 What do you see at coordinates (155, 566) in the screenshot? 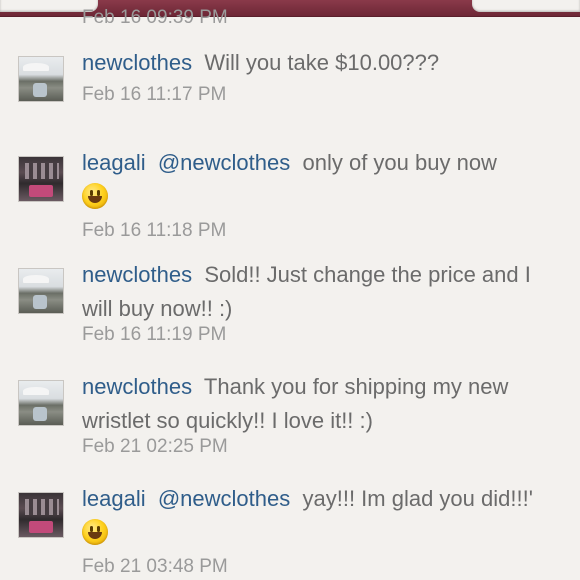
I see `comment-timestamp: Feb 21 03:48 PM` at bounding box center [155, 566].